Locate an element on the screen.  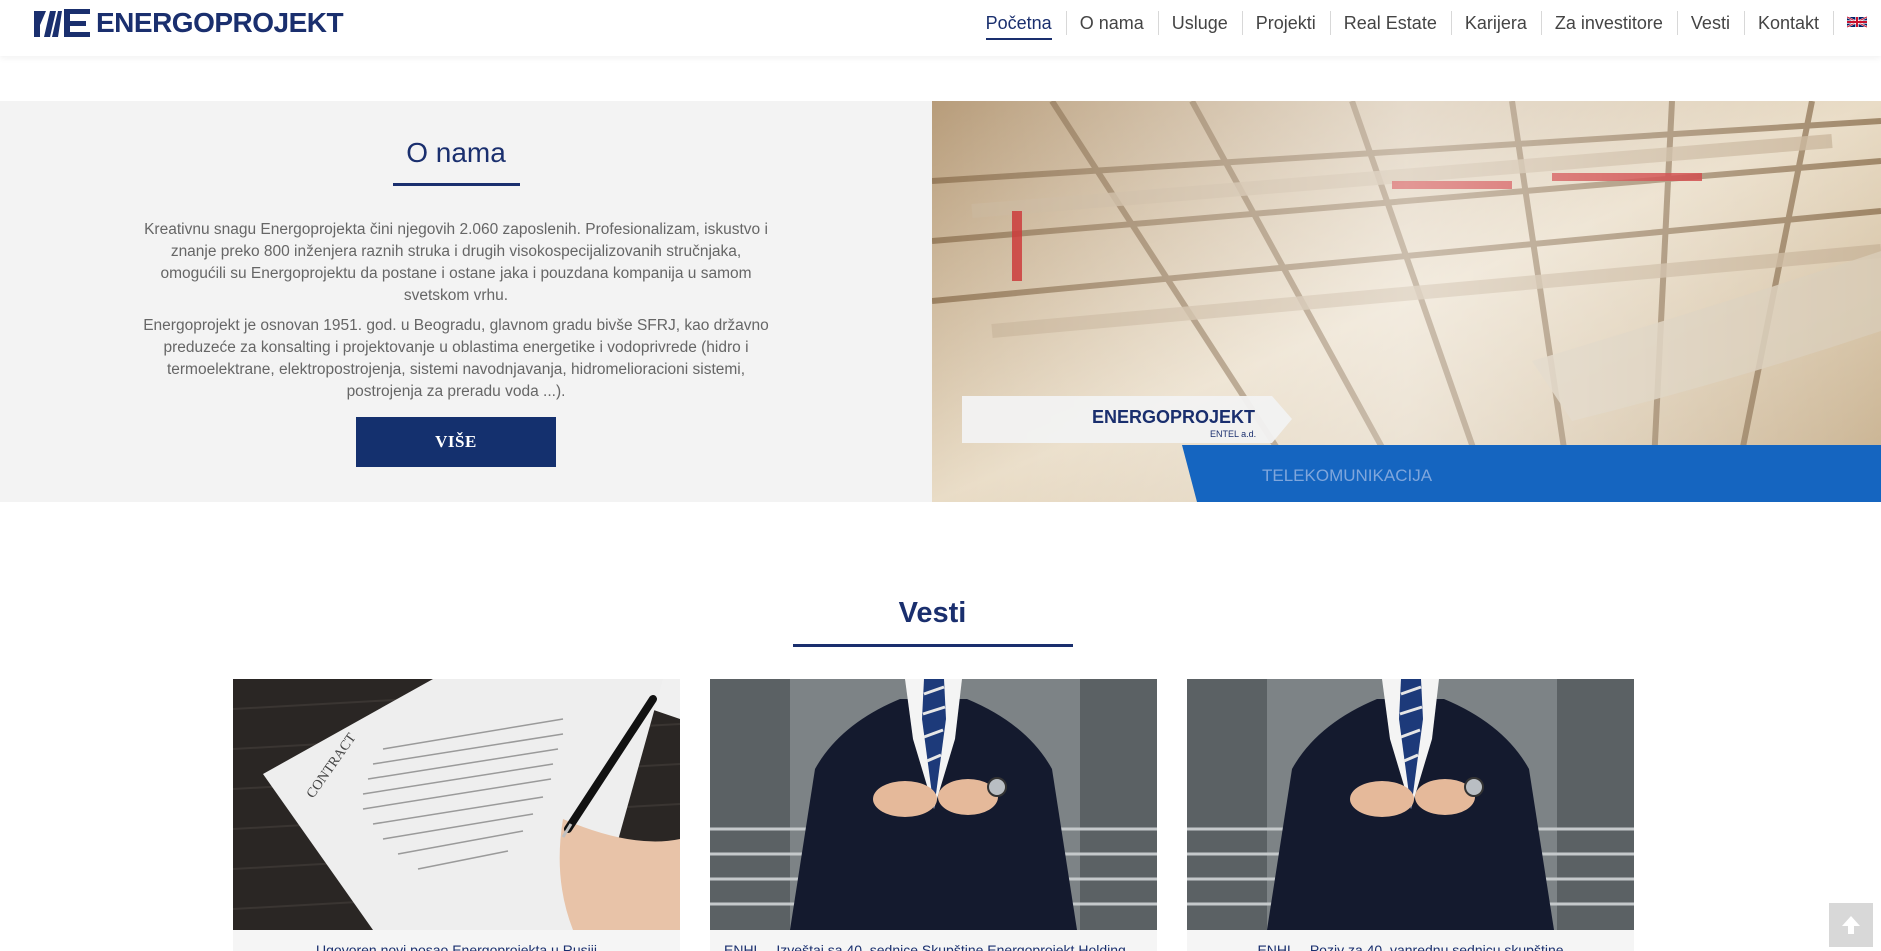
arrow-up-icon is located at coordinates (1851, 925).